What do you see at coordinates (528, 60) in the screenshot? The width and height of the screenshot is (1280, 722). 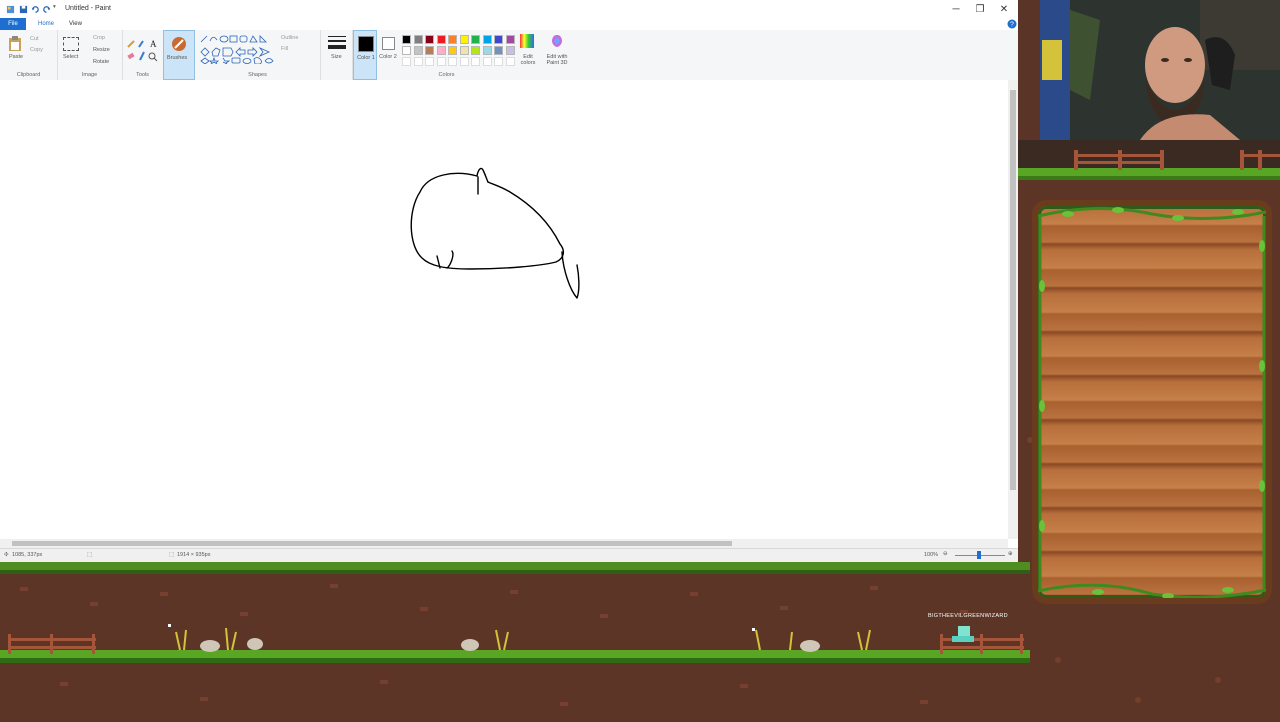 I see `edit-colors-button: Edit colors` at bounding box center [528, 60].